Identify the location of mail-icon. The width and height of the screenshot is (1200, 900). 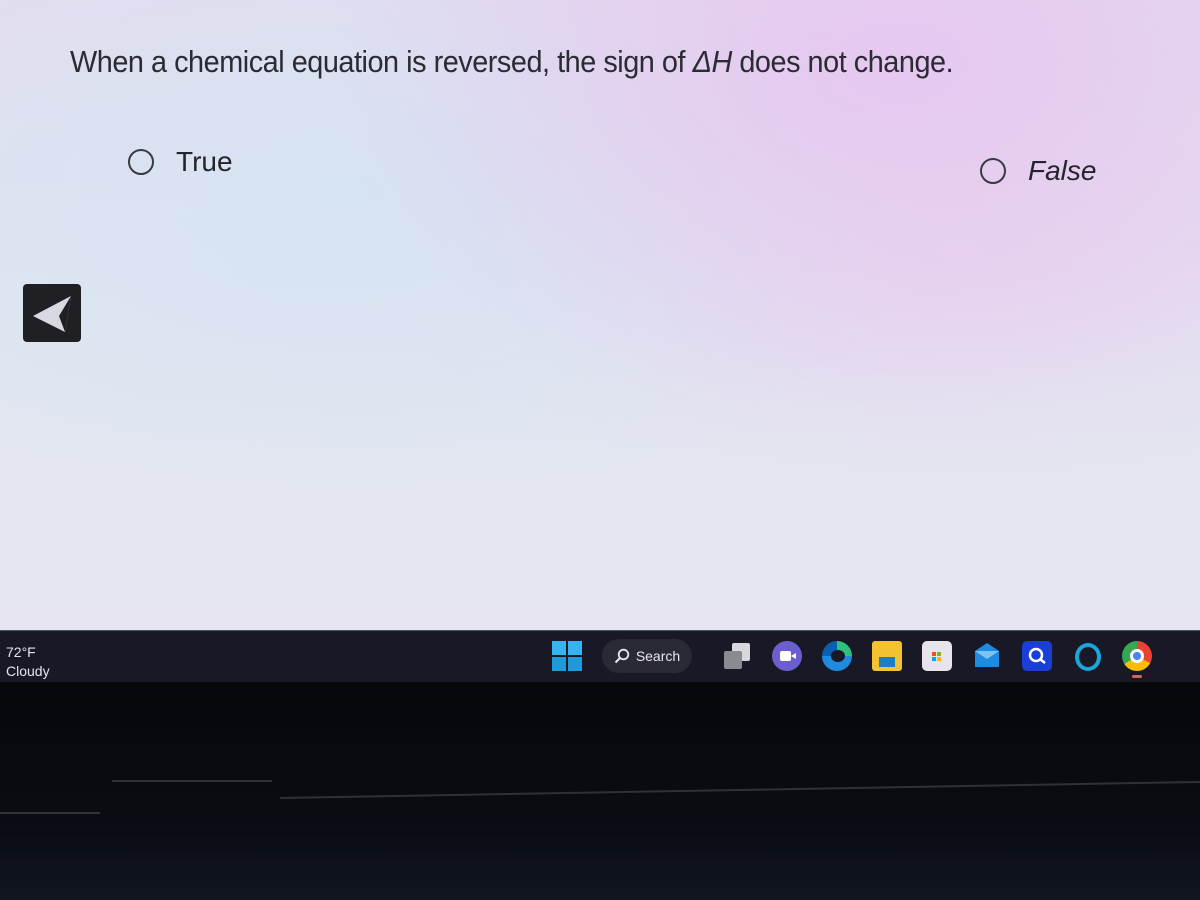
(987, 656).